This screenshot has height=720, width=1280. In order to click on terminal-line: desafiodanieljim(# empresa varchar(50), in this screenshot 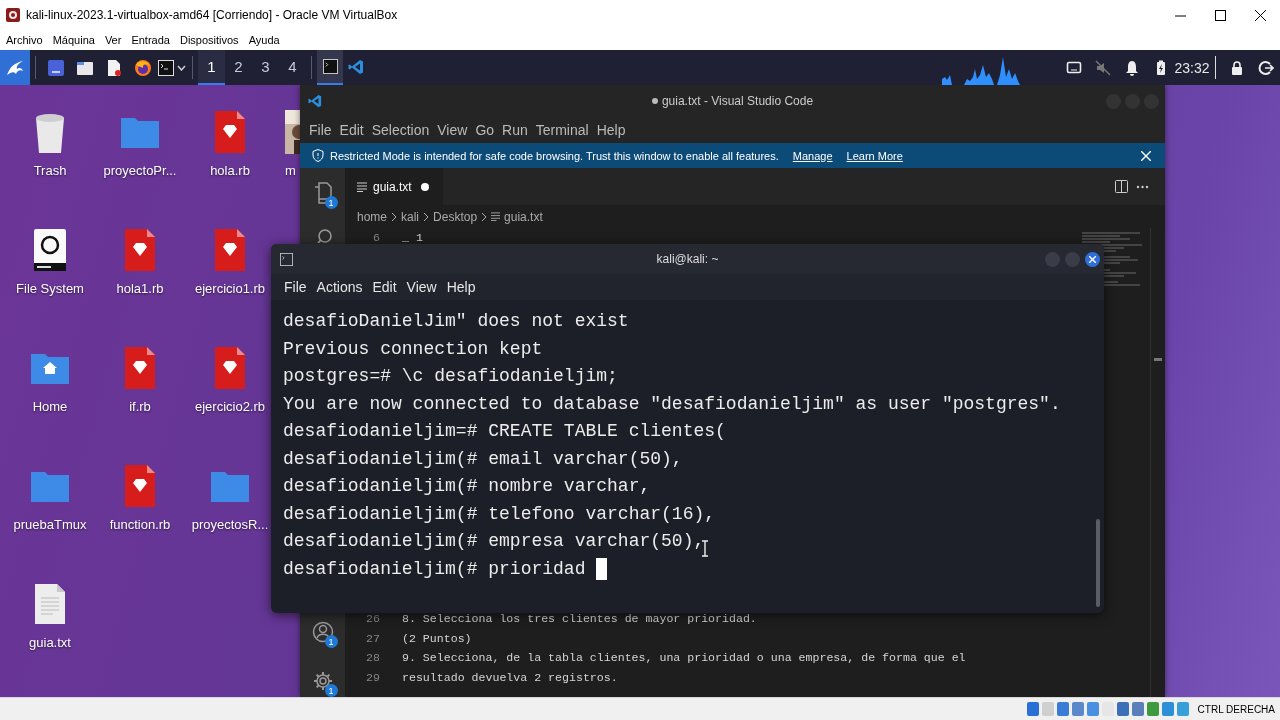, I will do `click(494, 541)`.